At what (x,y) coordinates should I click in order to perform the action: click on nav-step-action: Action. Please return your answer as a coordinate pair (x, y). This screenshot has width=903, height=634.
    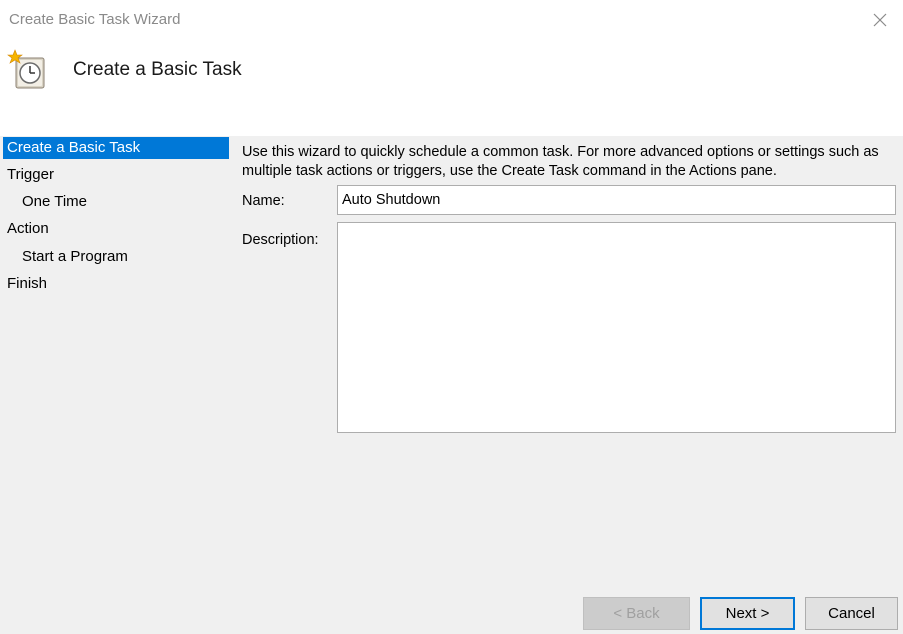
    Looking at the image, I should click on (116, 229).